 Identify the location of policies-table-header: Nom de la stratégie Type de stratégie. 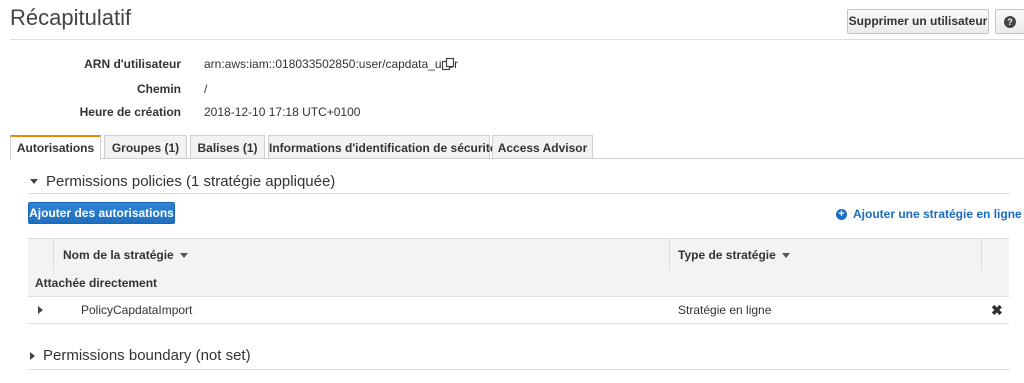
(518, 255).